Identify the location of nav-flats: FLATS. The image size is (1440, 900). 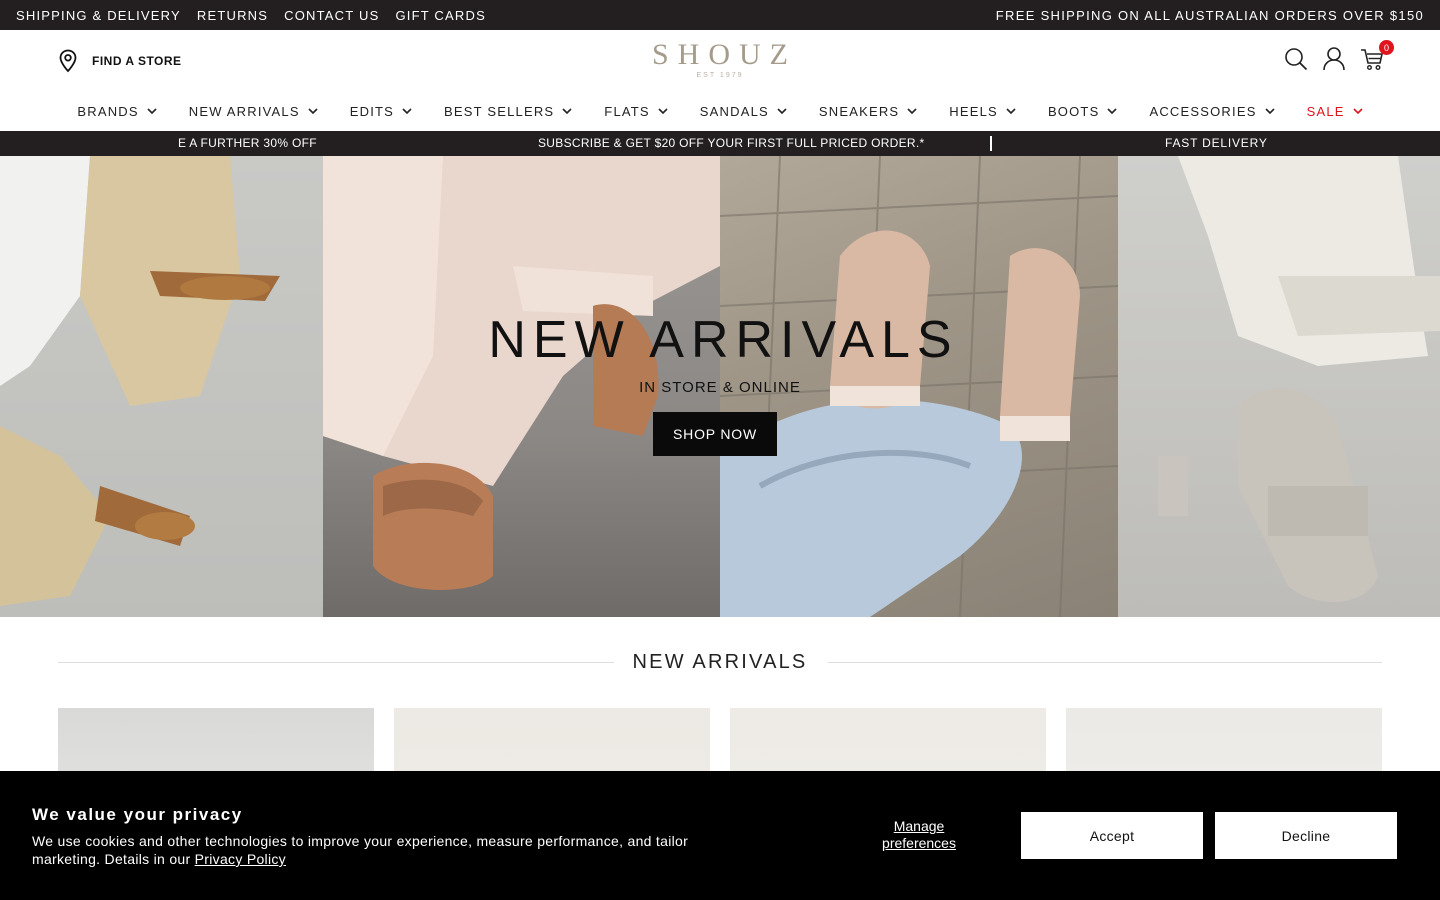
(636, 111).